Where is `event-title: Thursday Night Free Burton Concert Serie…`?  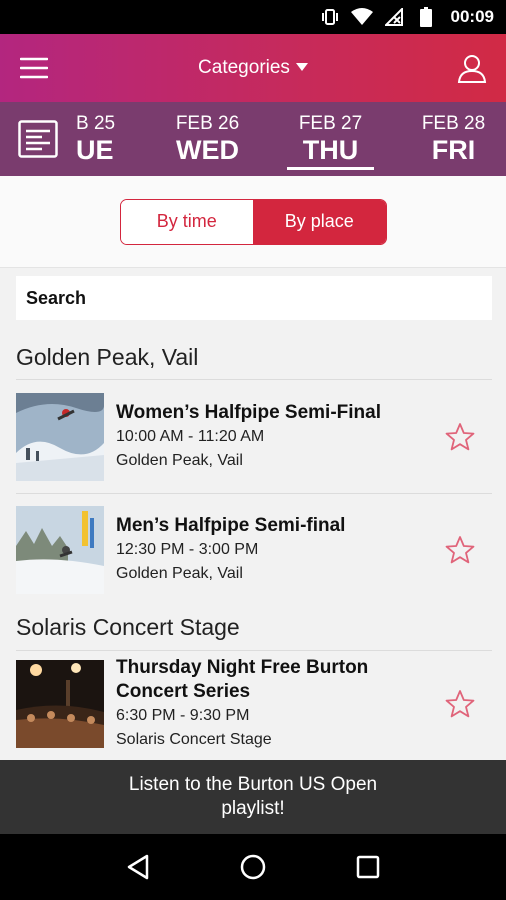 event-title: Thursday Night Free Burton Concert Serie… is located at coordinates (242, 679).